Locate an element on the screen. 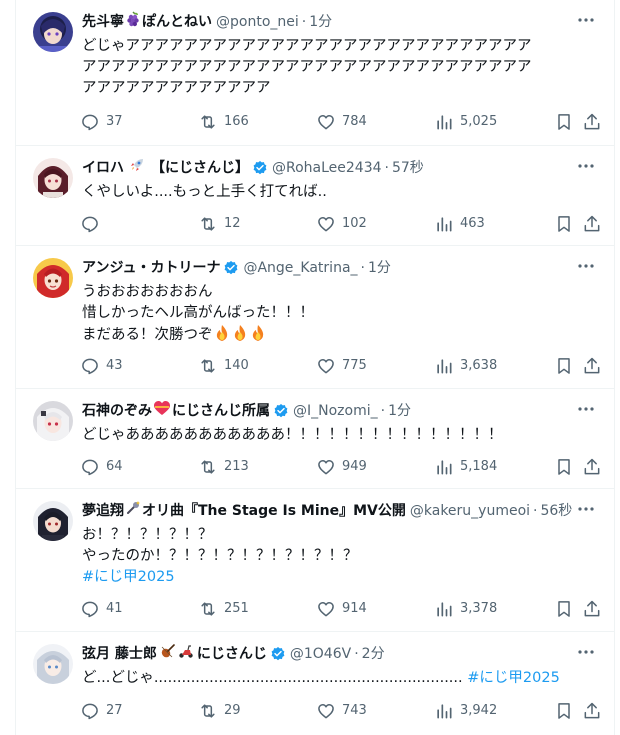 Image resolution: width=620 pixels, height=735 pixels. reply-count: 37 is located at coordinates (114, 121).